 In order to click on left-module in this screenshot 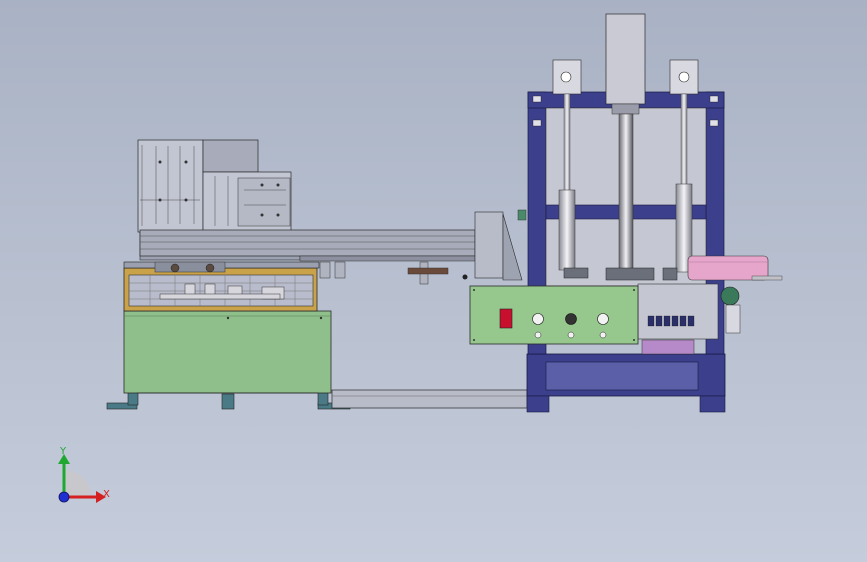, I will do `click(228, 274)`.